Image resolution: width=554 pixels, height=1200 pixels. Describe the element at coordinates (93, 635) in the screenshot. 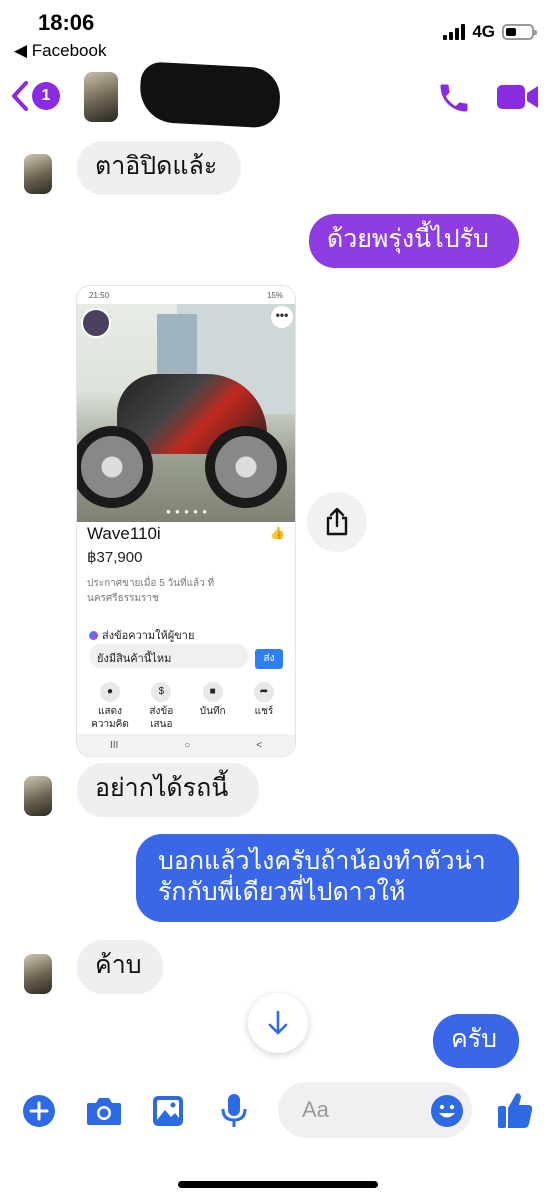

I see `messenger-icon` at that location.